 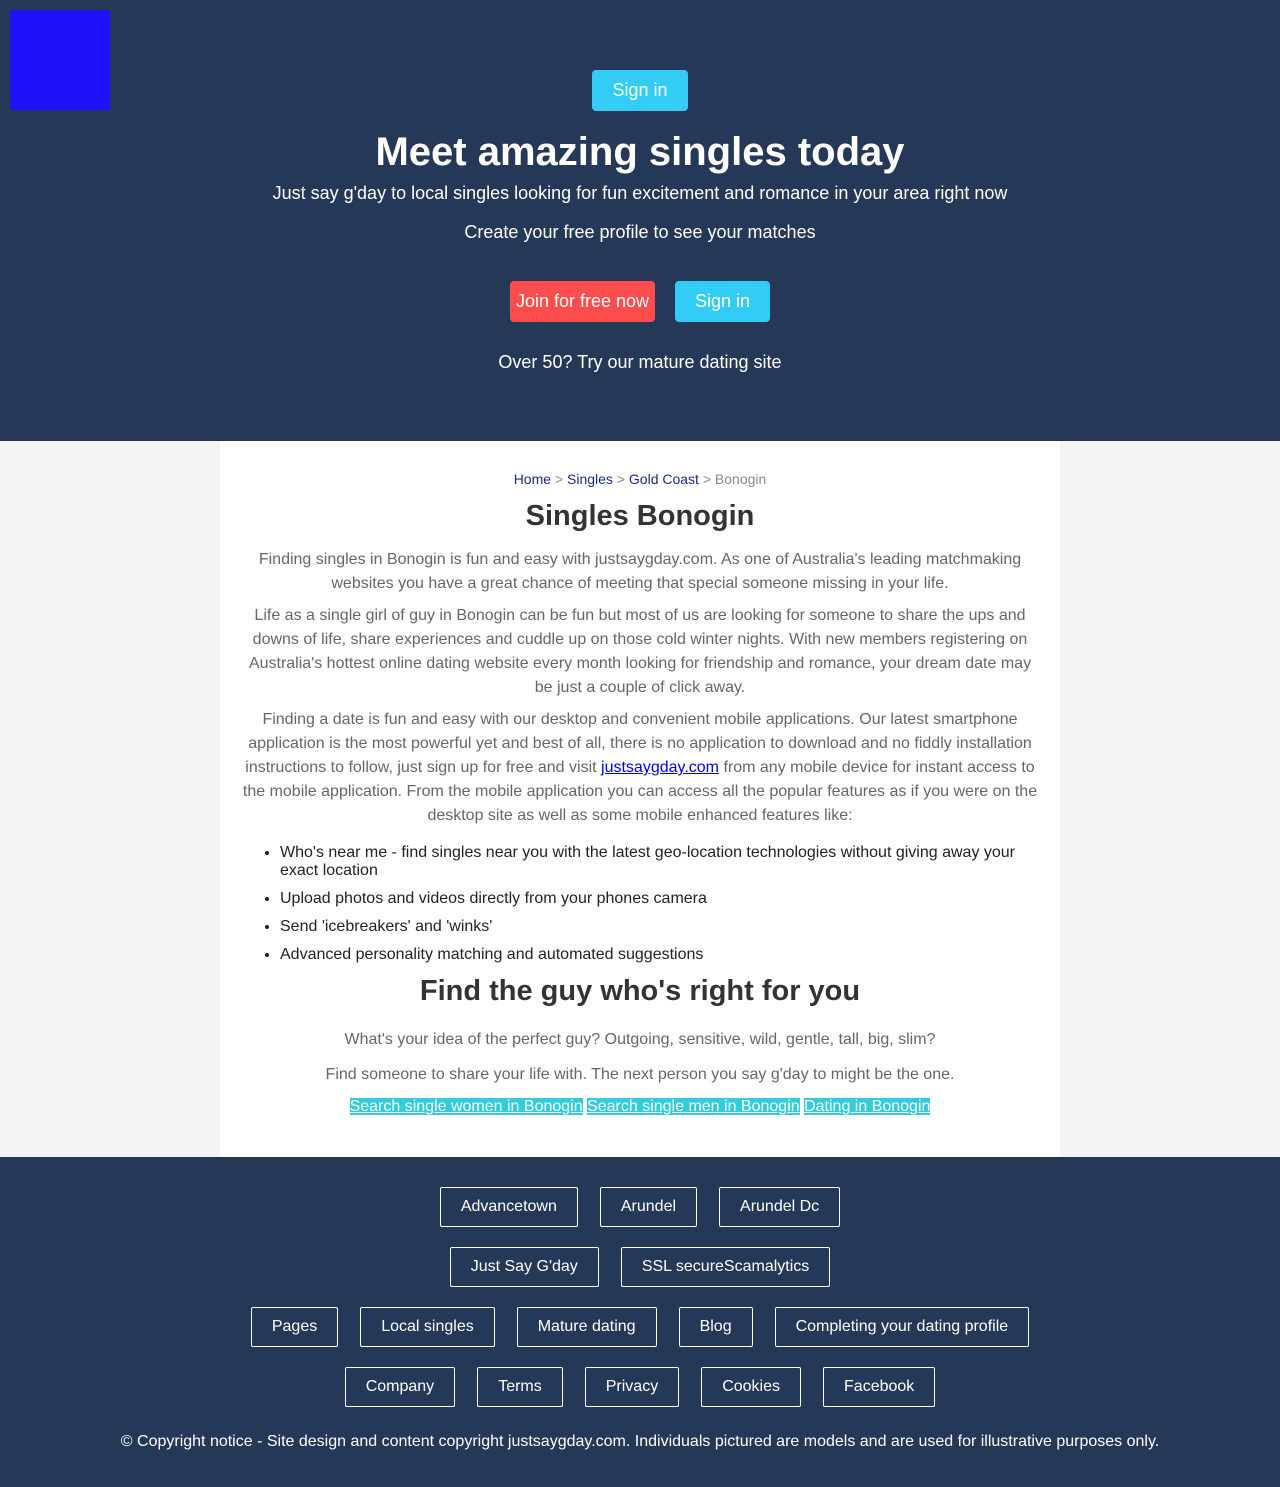 I want to click on join-free-button: Join for free now, so click(x=582, y=301).